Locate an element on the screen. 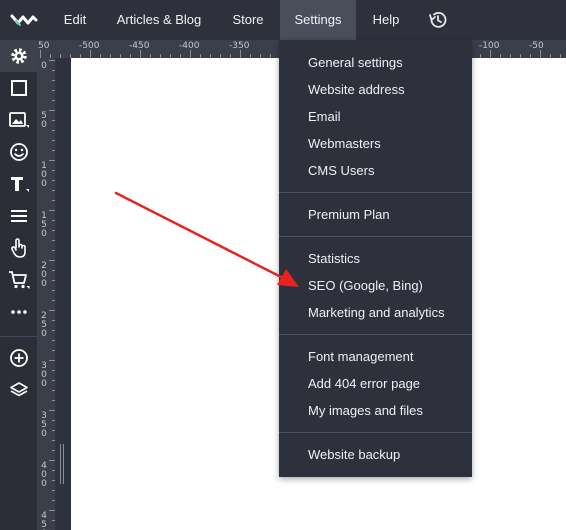 This screenshot has height=530, width=566. menu-edit: Edit is located at coordinates (75, 20).